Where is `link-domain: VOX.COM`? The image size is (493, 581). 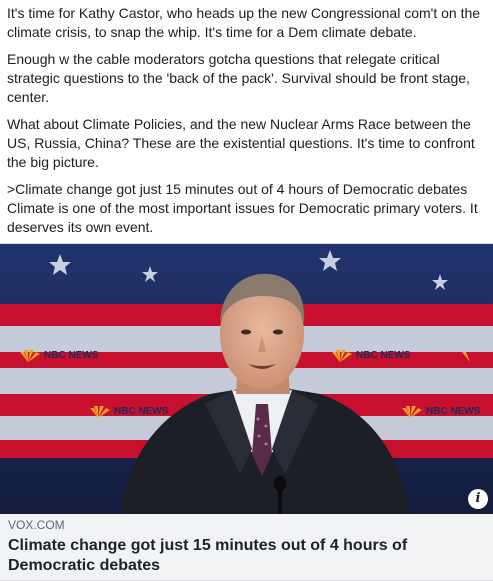
link-domain: VOX.COM is located at coordinates (36, 525).